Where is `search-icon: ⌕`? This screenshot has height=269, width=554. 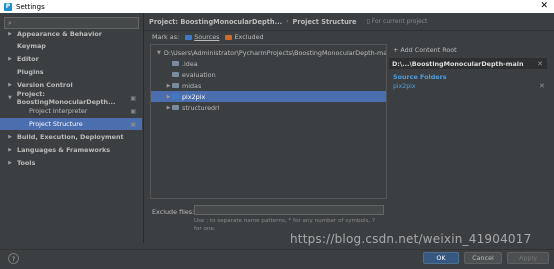 search-icon: ⌕ is located at coordinates (10, 23).